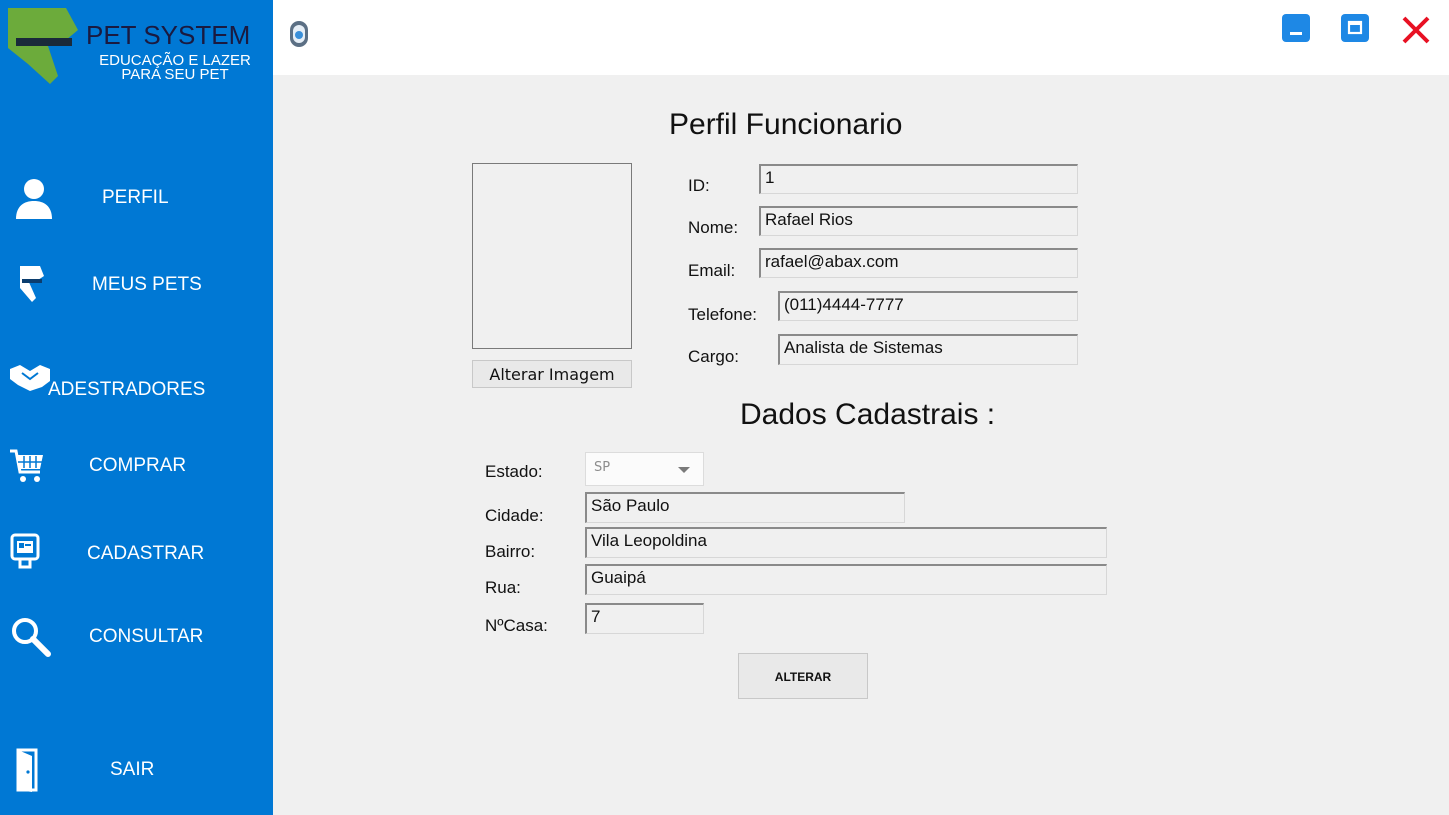  I want to click on numero-label: NºCasa:, so click(516, 625).